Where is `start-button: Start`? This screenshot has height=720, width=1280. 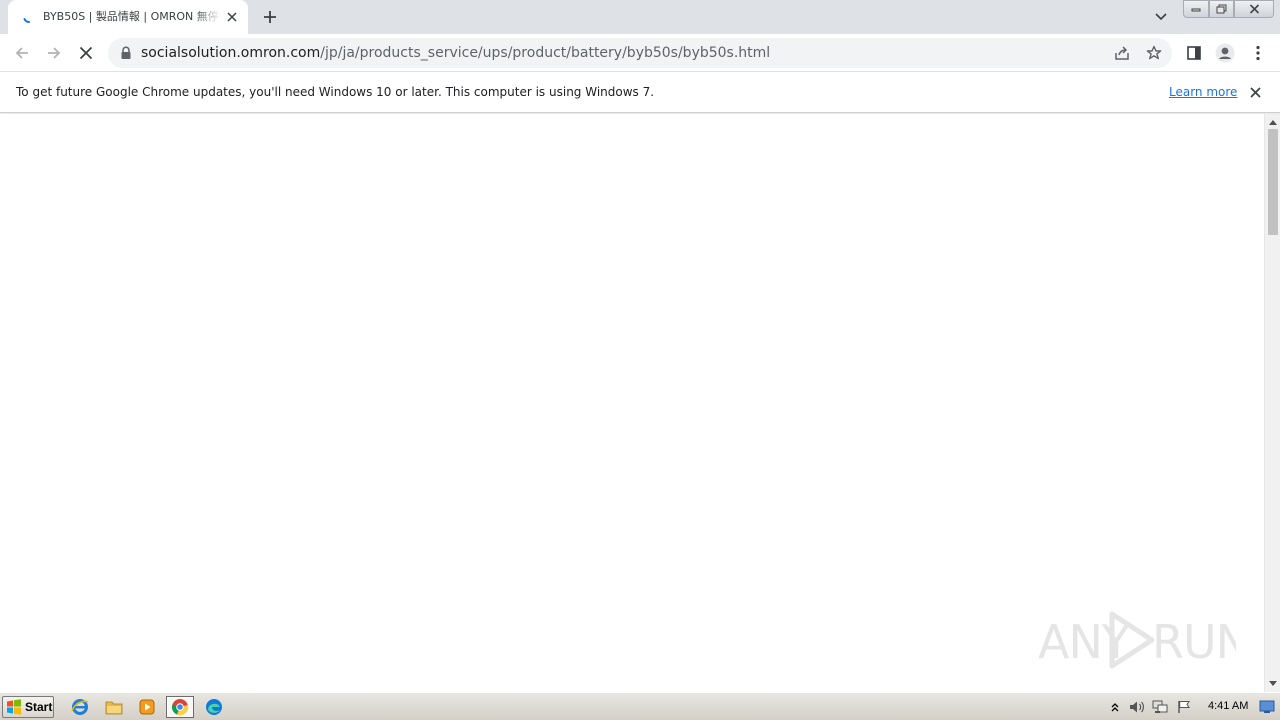 start-button: Start is located at coordinates (28, 707).